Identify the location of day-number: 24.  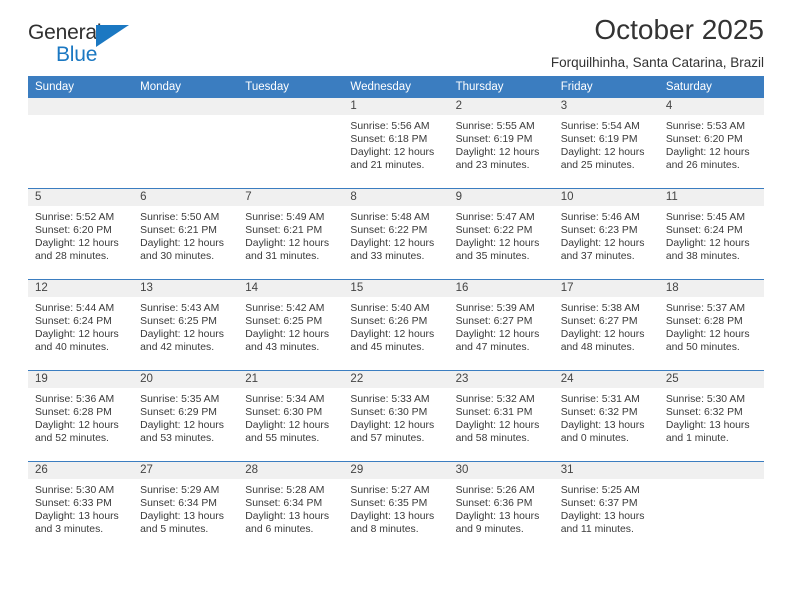
(606, 379).